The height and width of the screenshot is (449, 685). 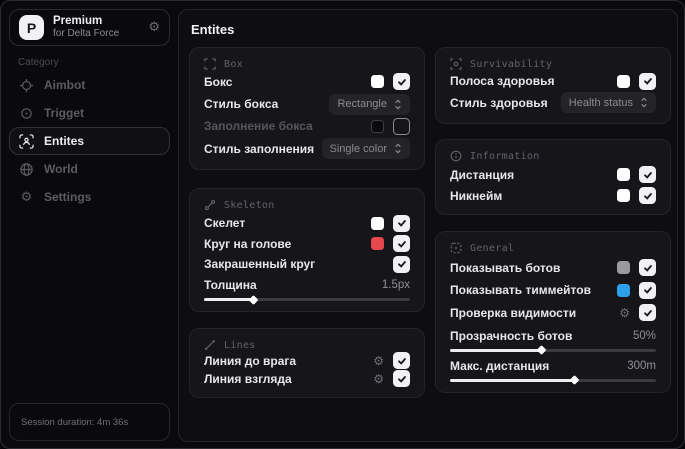 I want to click on app-logo: P, so click(x=31, y=27).